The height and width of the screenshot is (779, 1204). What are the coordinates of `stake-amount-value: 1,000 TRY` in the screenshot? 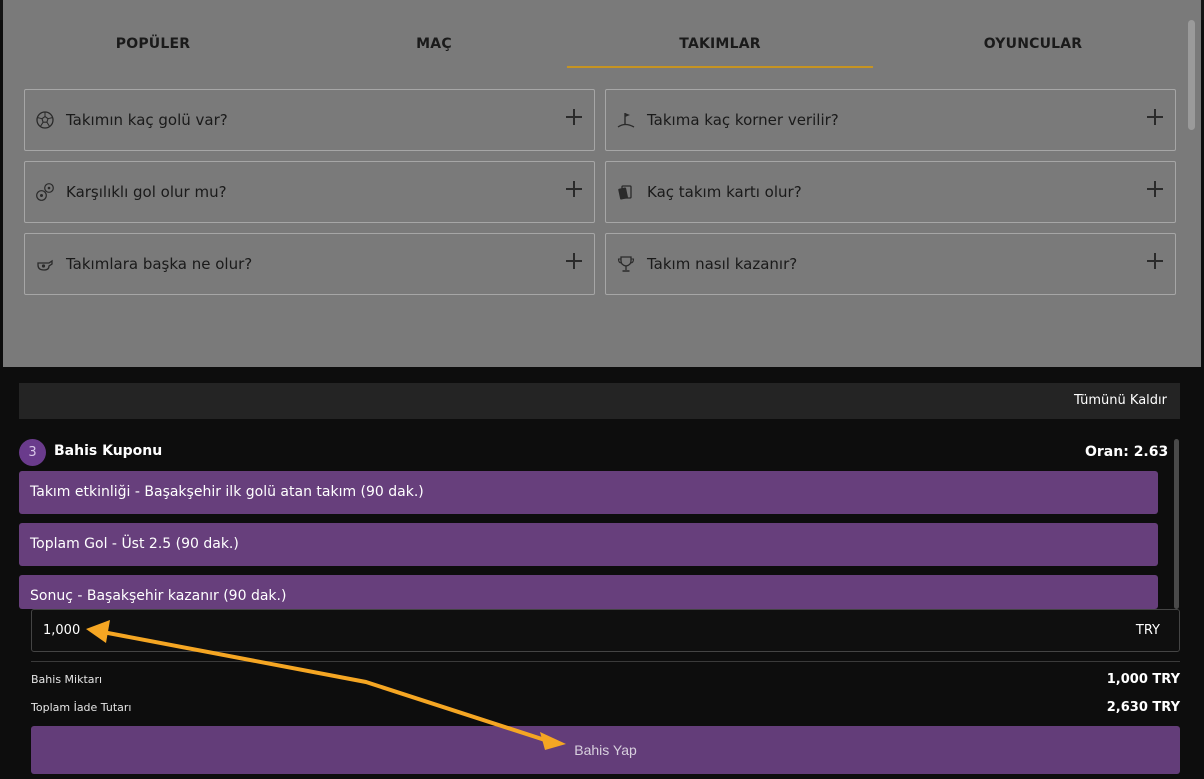 It's located at (1143, 679).